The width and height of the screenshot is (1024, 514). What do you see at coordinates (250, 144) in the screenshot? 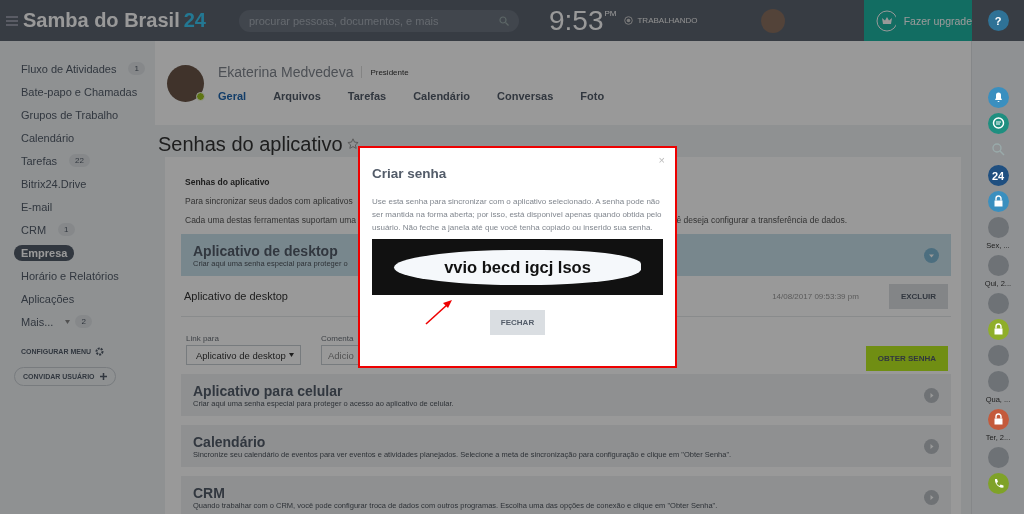
I see `page-title: Senhas do aplicativo` at bounding box center [250, 144].